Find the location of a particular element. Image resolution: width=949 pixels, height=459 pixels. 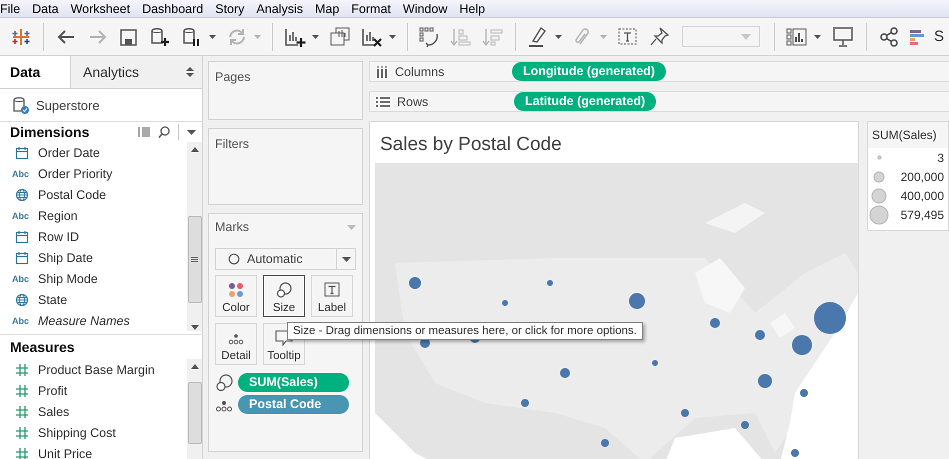

story-icon is located at coordinates (918, 36).